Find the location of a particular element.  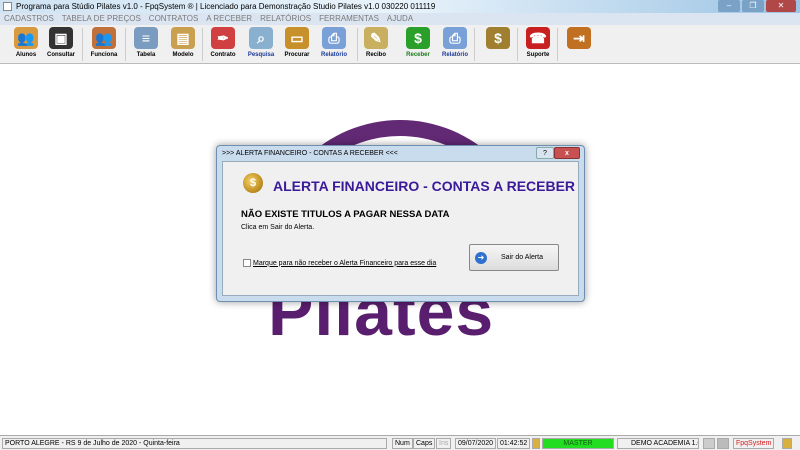

app-small-icon is located at coordinates (787, 443).